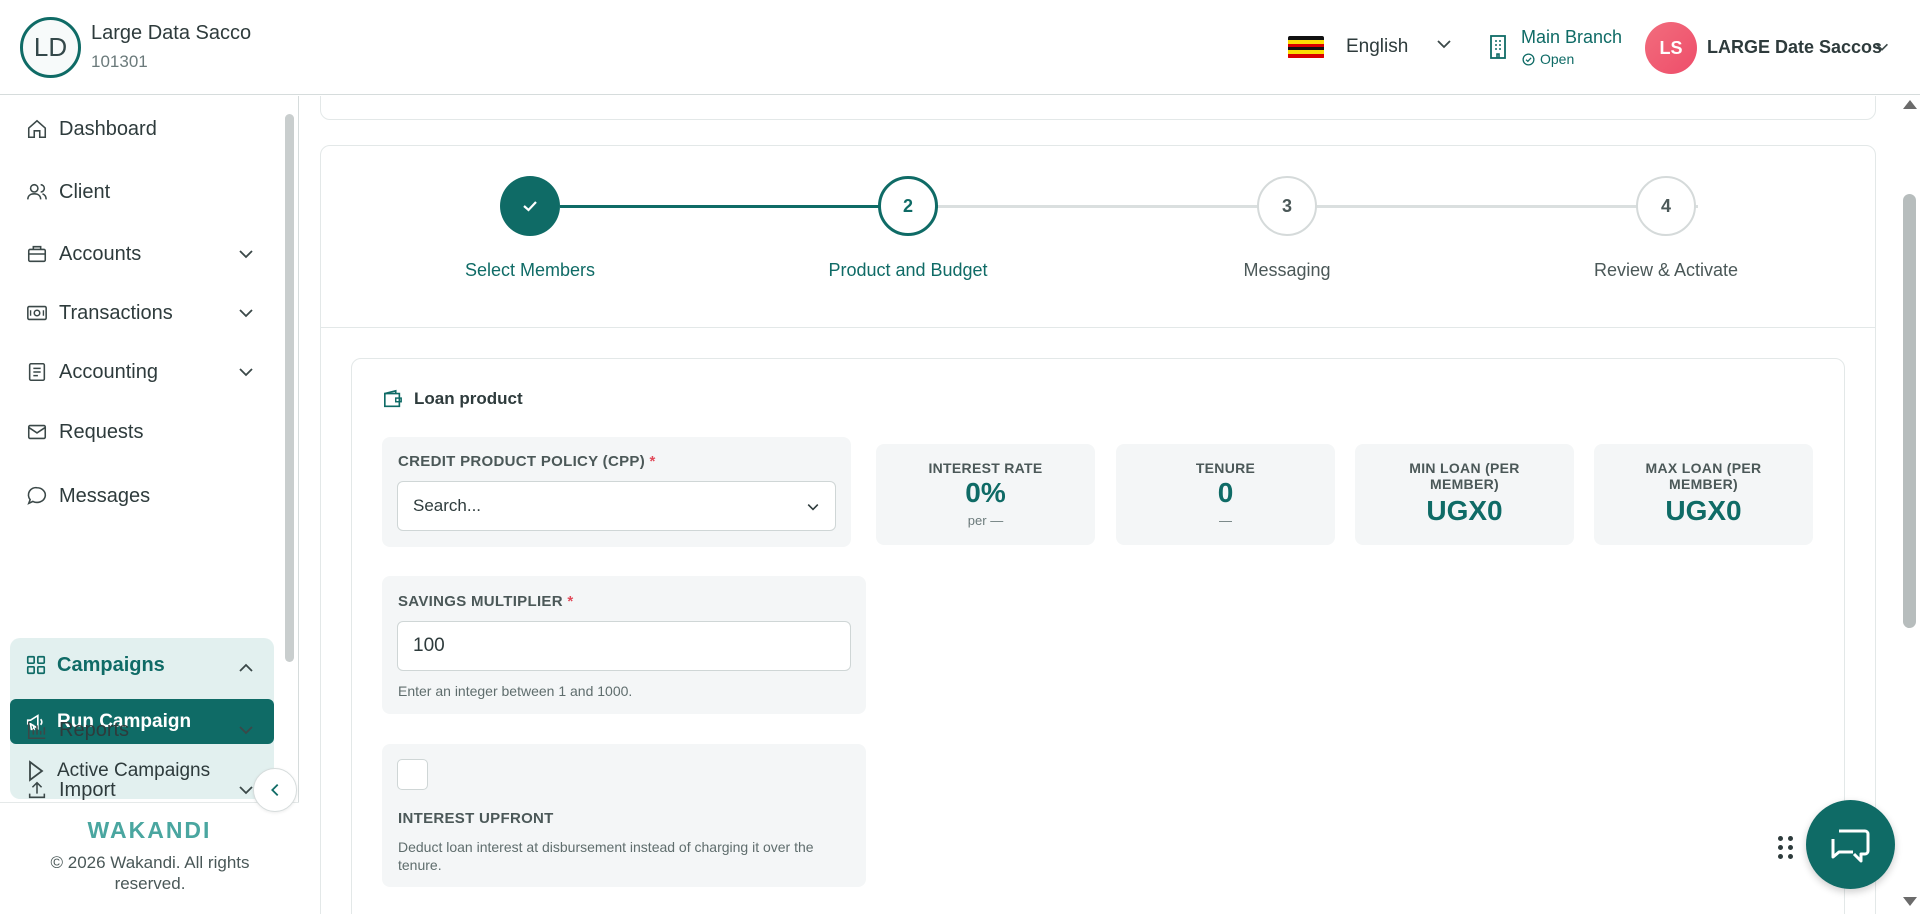  Describe the element at coordinates (37, 313) in the screenshot. I see `money-icon` at that location.